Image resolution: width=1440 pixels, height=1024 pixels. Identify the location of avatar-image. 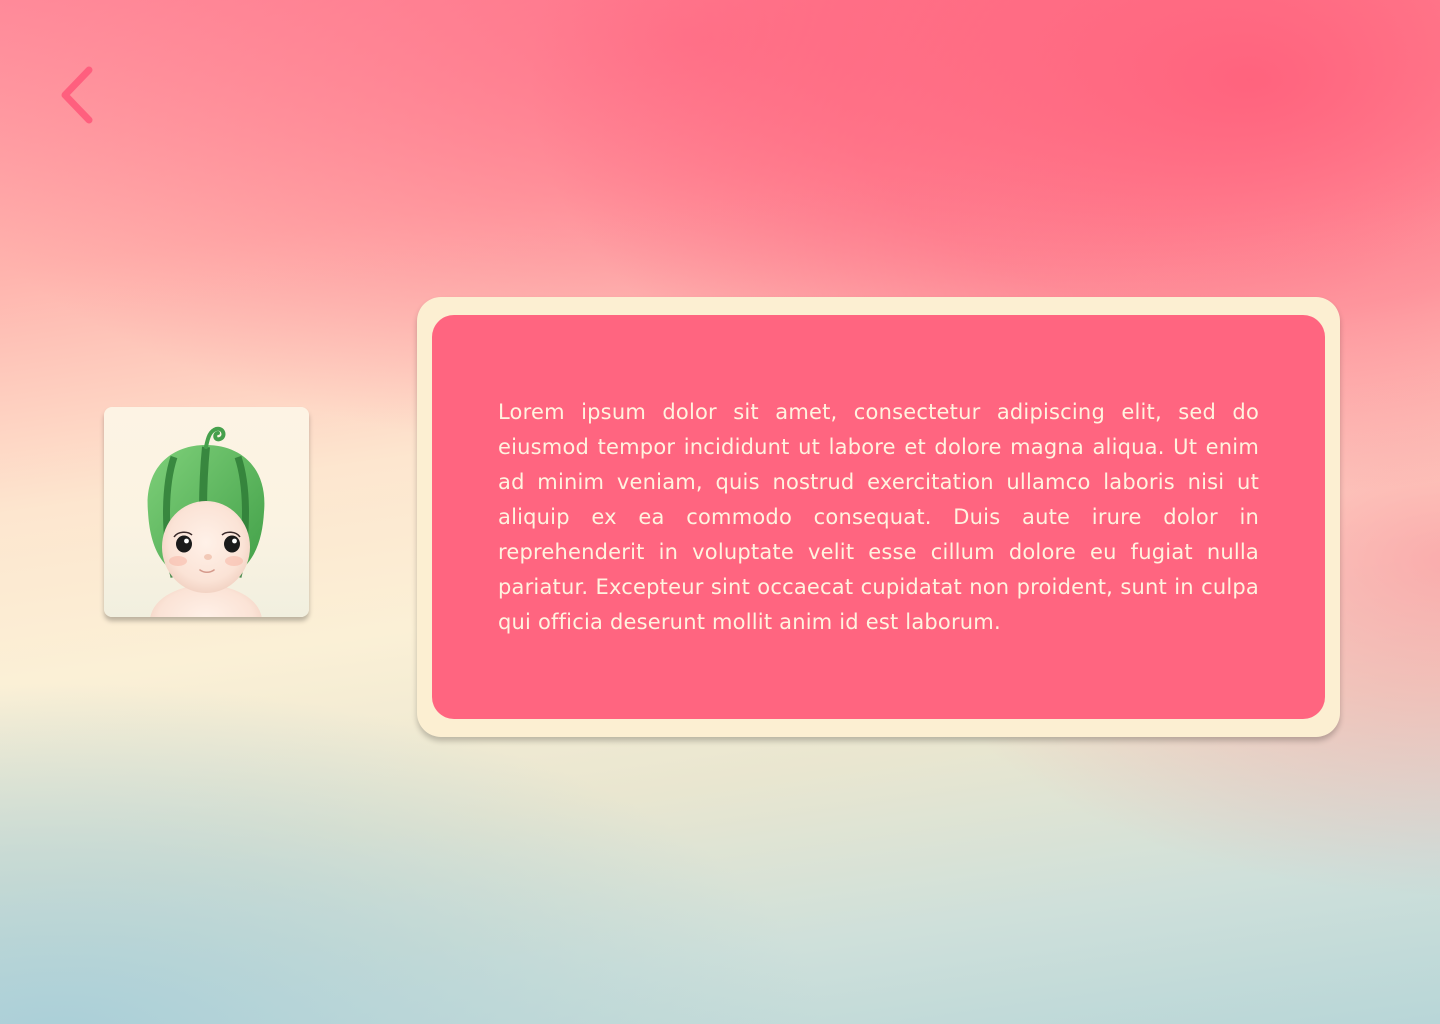
(206, 512).